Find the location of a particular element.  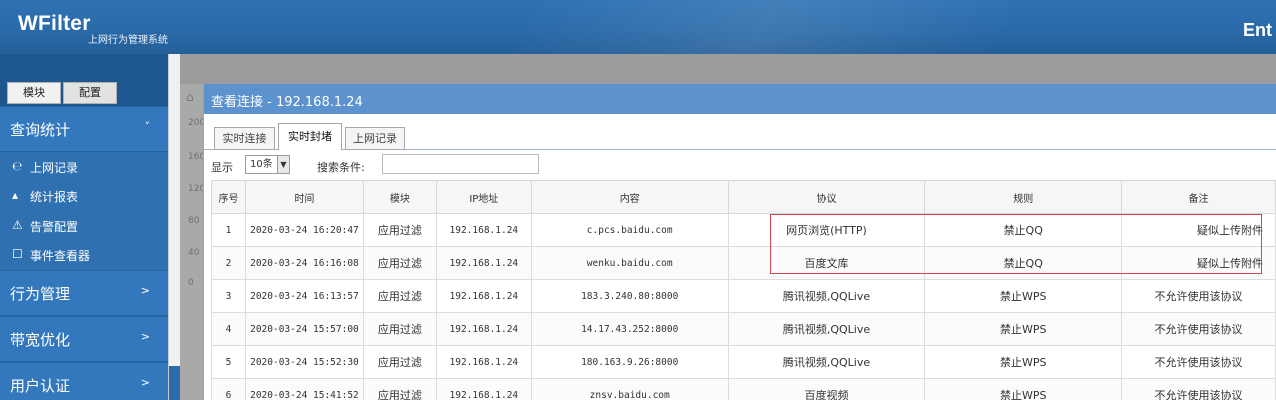

backdrop-axis-label: 80 is located at coordinates (194, 221).